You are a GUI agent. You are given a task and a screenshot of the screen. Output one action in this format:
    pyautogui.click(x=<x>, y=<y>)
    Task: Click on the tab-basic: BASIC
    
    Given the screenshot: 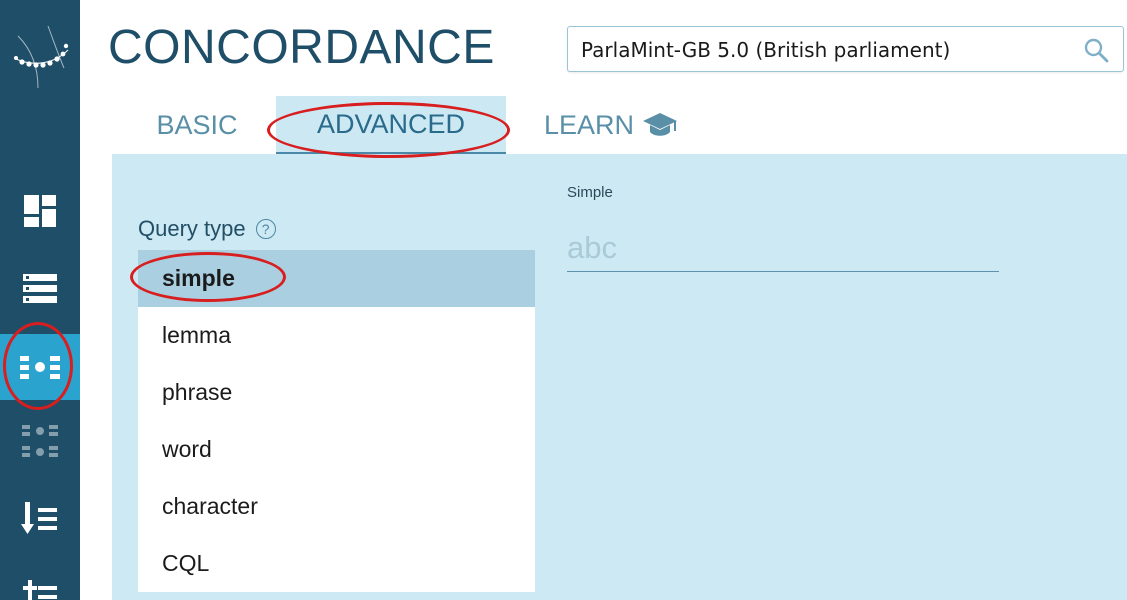 What is the action you would take?
    pyautogui.click(x=197, y=125)
    